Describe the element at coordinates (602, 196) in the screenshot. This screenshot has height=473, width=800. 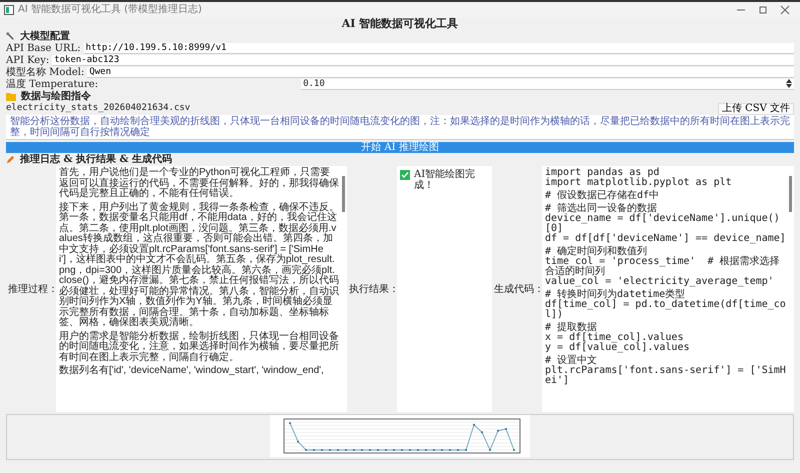
I see `code-line: # 假设数据已存储在df中` at that location.